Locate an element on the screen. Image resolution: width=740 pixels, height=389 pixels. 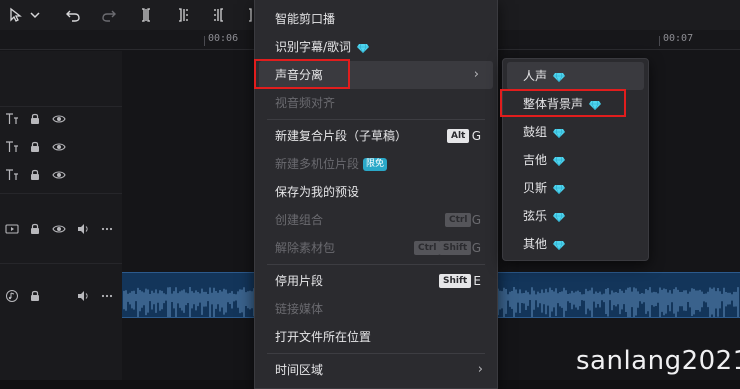
submenu-item-label: 其他 is located at coordinates (535, 244).